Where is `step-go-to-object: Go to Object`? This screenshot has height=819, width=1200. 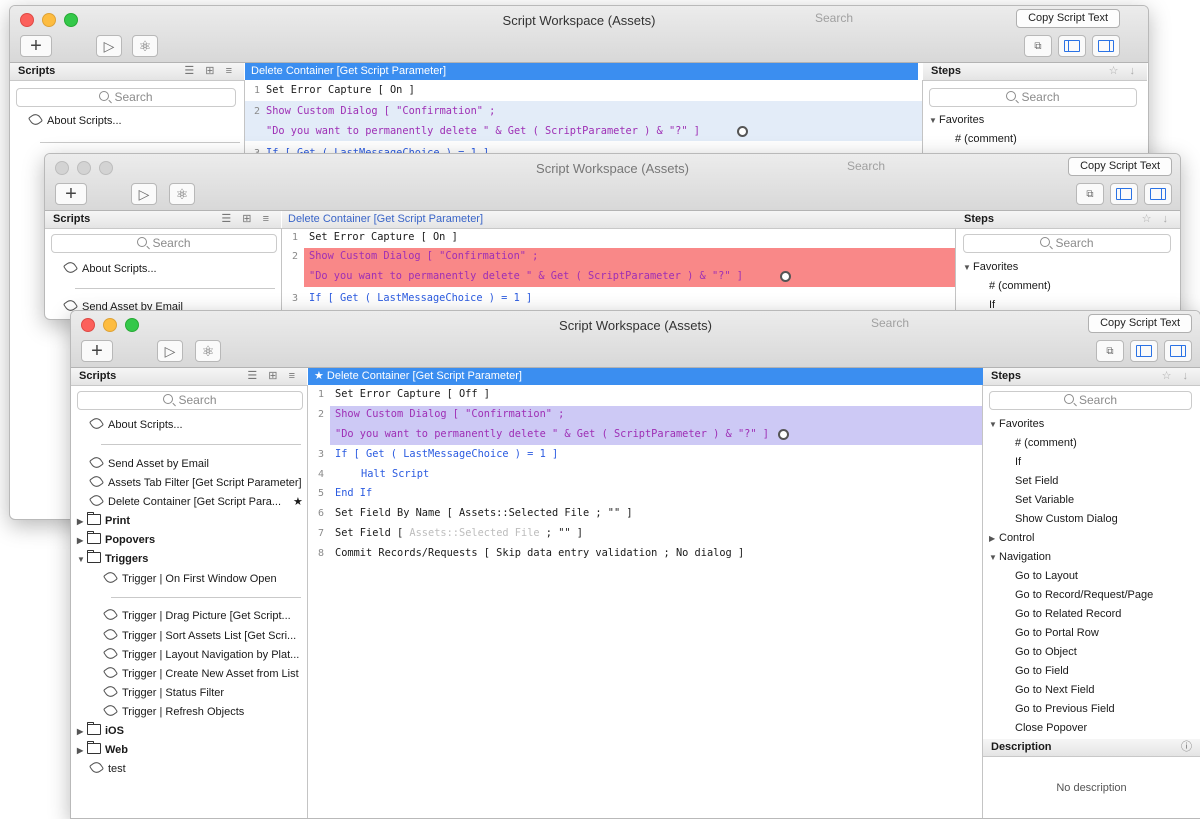 step-go-to-object: Go to Object is located at coordinates (1046, 652).